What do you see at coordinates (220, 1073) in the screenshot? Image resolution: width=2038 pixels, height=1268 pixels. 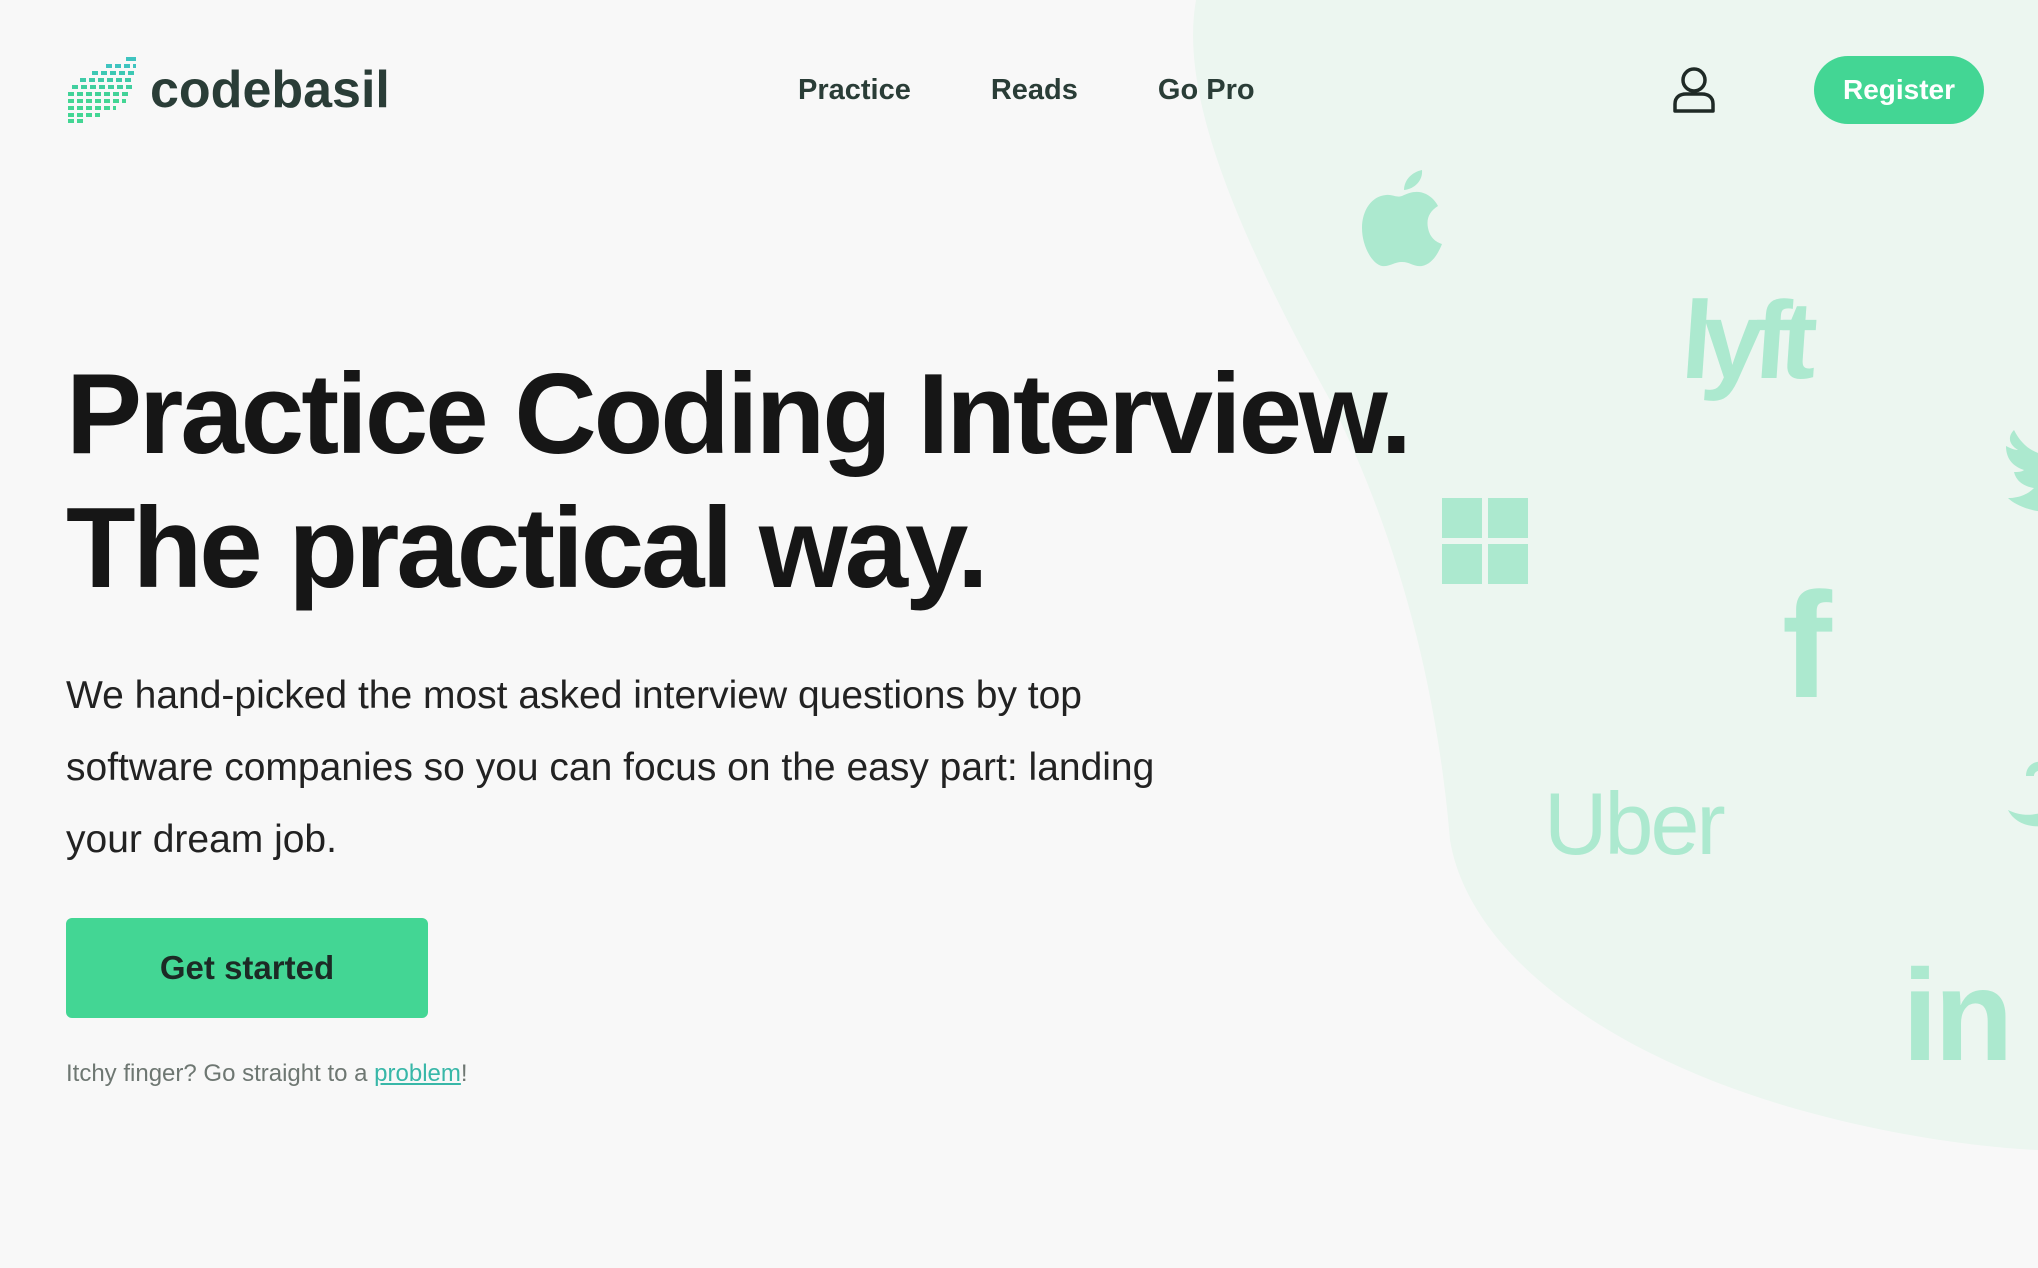 I see `hint-text: Itchy finger? Go straight to a` at bounding box center [220, 1073].